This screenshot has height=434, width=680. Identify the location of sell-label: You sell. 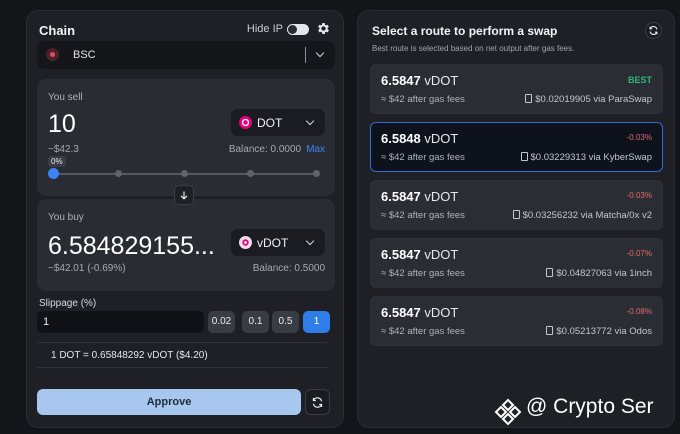
(65, 97).